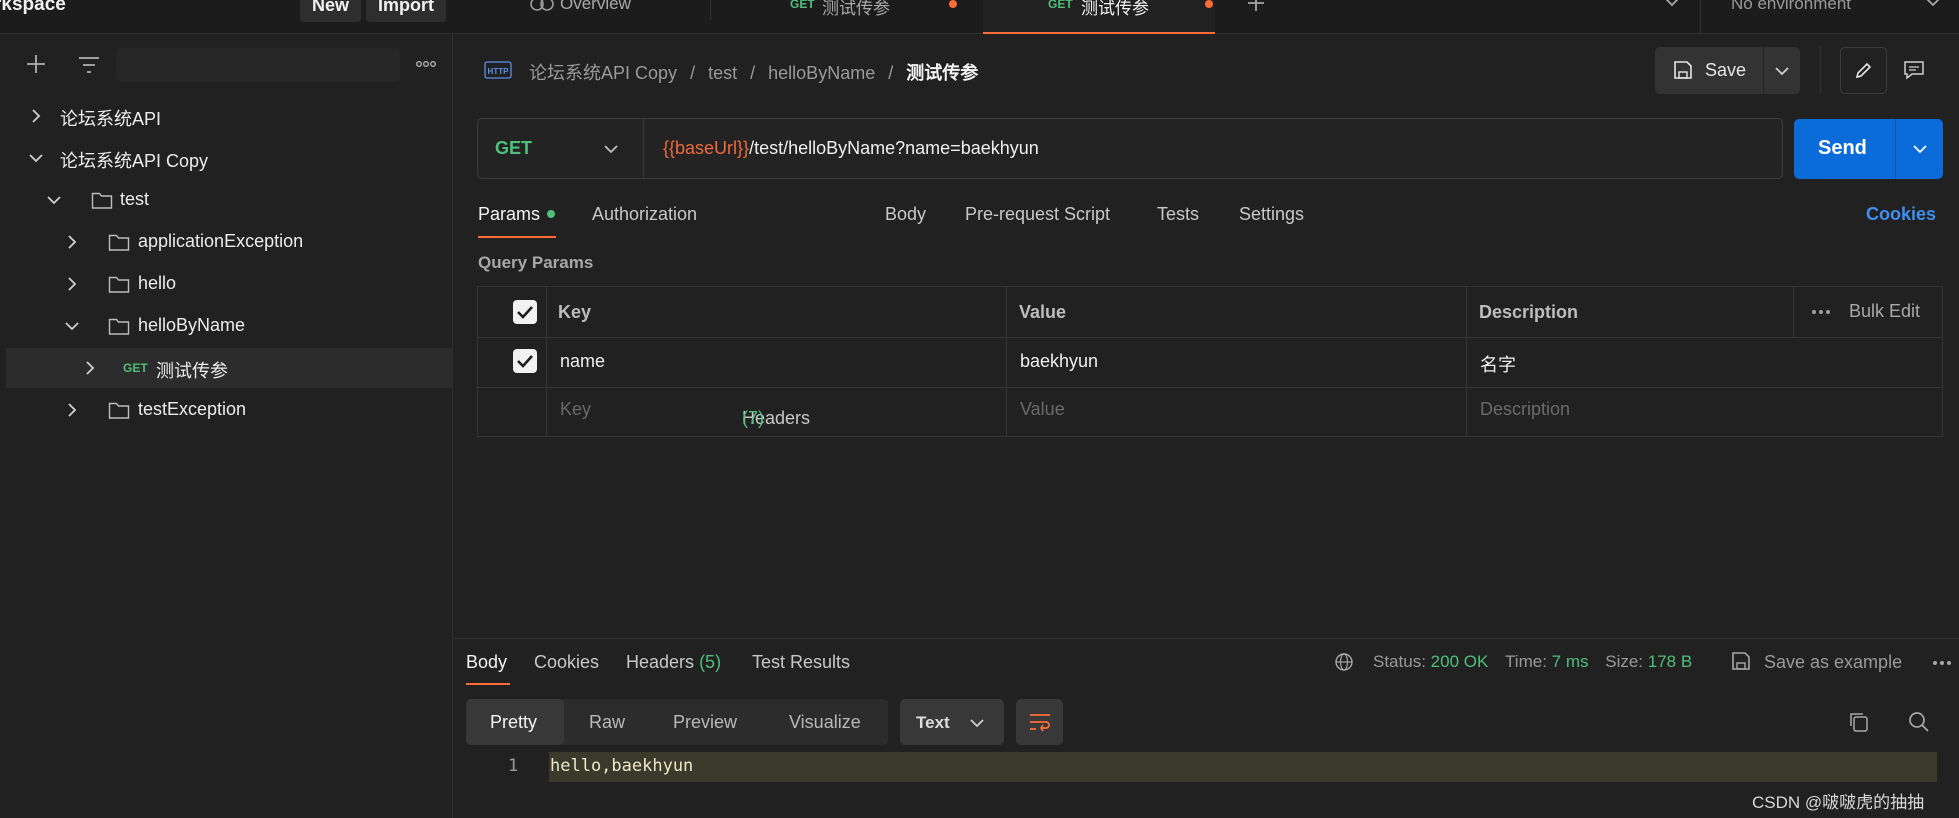 The image size is (1959, 818). Describe the element at coordinates (705, 722) in the screenshot. I see `view-tab-preview: Preview` at that location.